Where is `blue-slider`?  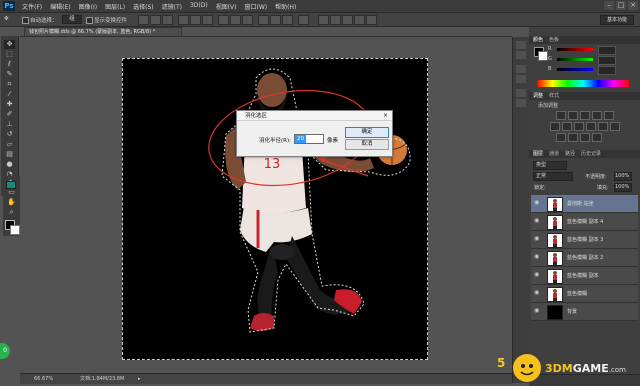 blue-slider is located at coordinates (575, 69).